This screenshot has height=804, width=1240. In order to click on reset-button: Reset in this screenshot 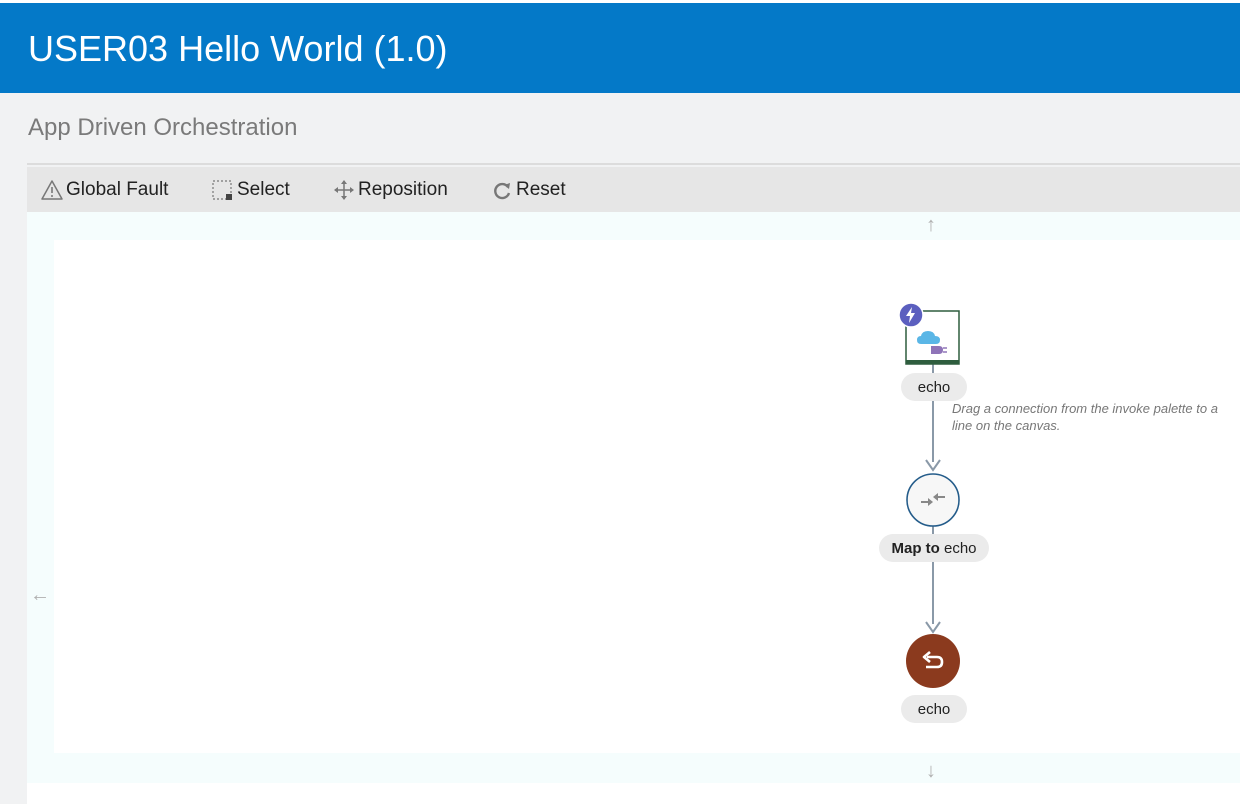, I will do `click(528, 189)`.